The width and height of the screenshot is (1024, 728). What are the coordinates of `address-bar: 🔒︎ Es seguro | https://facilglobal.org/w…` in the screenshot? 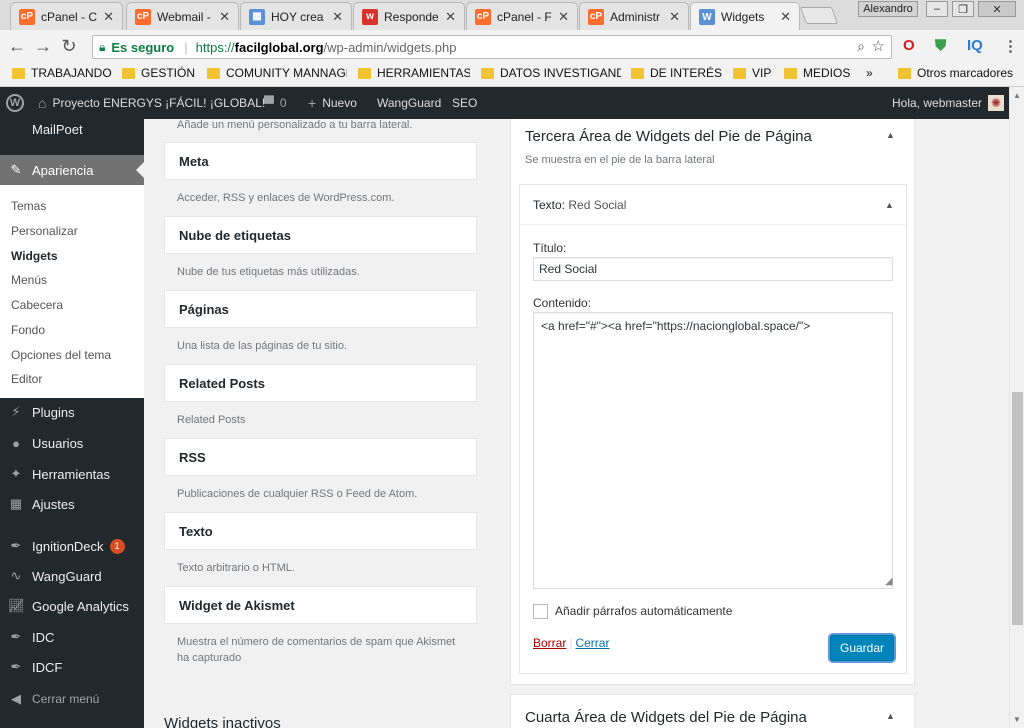 It's located at (492, 47).